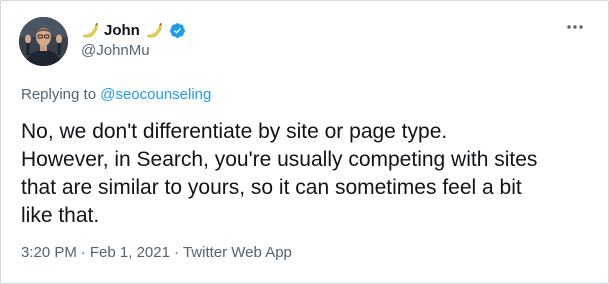 This screenshot has width=609, height=284. I want to click on tweet-date: Feb 1, 2021, so click(130, 252).